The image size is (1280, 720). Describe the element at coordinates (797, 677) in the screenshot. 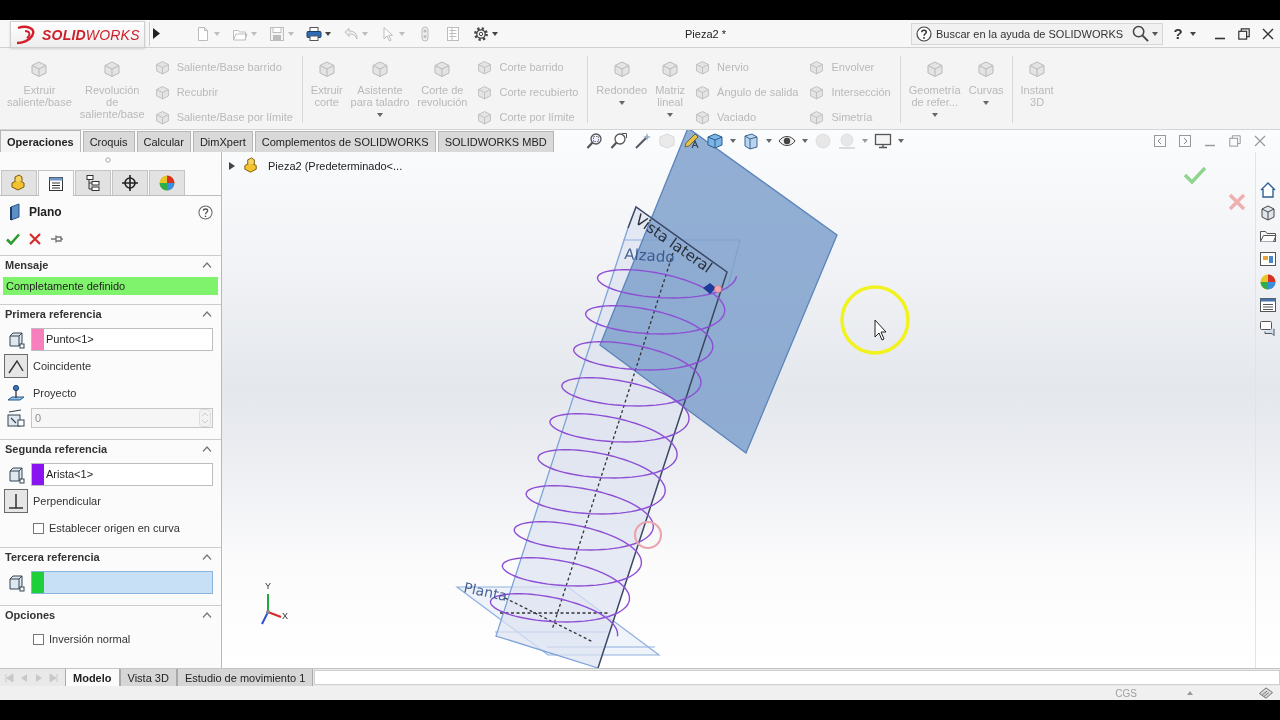

I see `horizontal-scrollbar` at that location.